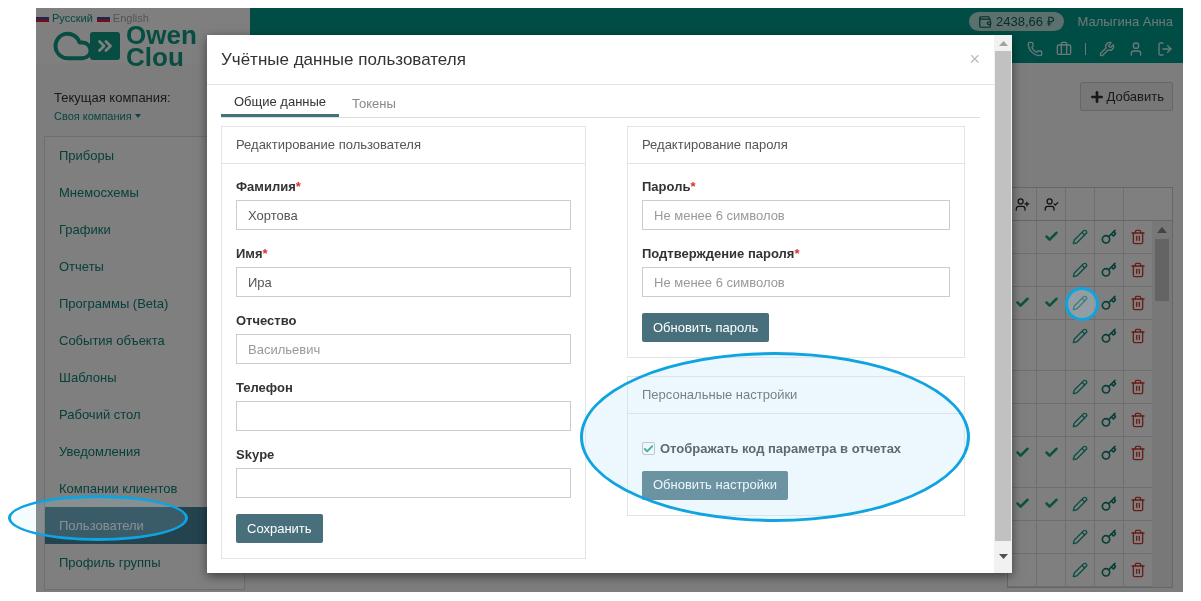  What do you see at coordinates (328, 145) in the screenshot?
I see `panel-title: Редактирование пользователя` at bounding box center [328, 145].